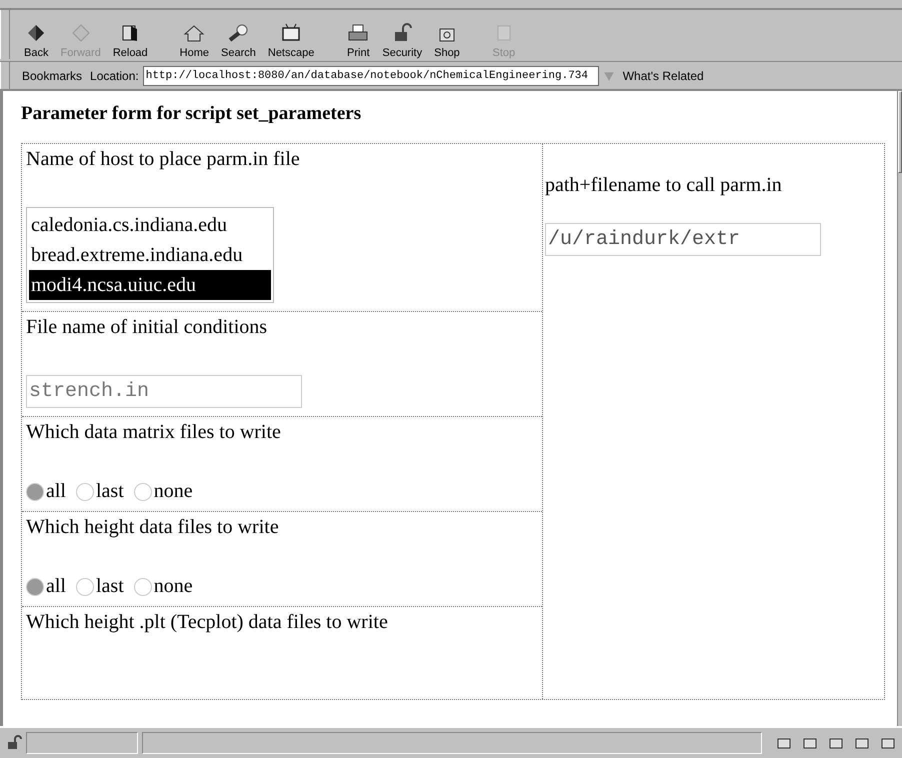 The width and height of the screenshot is (902, 758). Describe the element at coordinates (899, 408) in the screenshot. I see `vertical-scrollbar` at that location.